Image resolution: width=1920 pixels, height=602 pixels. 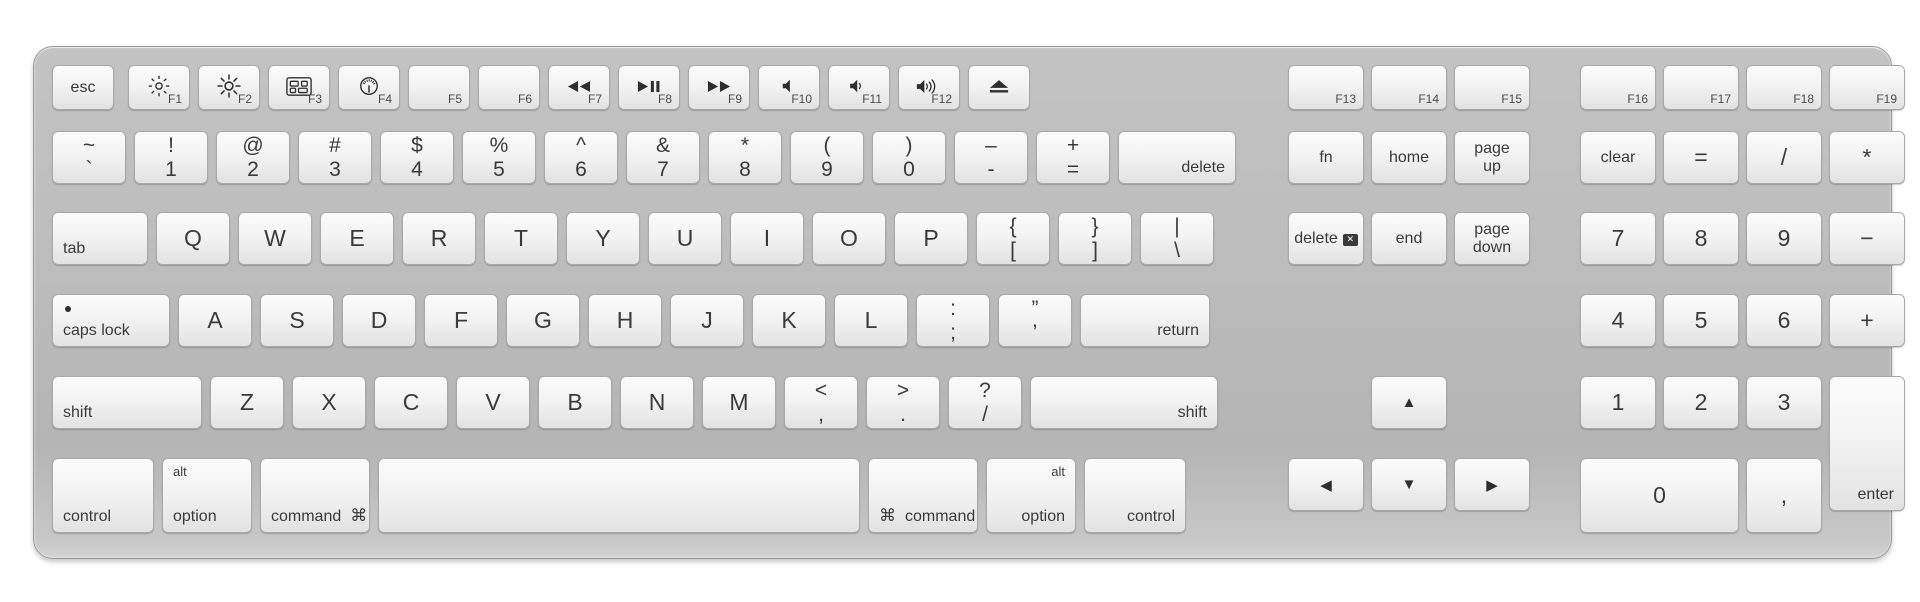 I want to click on key-0: ) 0, so click(x=909, y=157).